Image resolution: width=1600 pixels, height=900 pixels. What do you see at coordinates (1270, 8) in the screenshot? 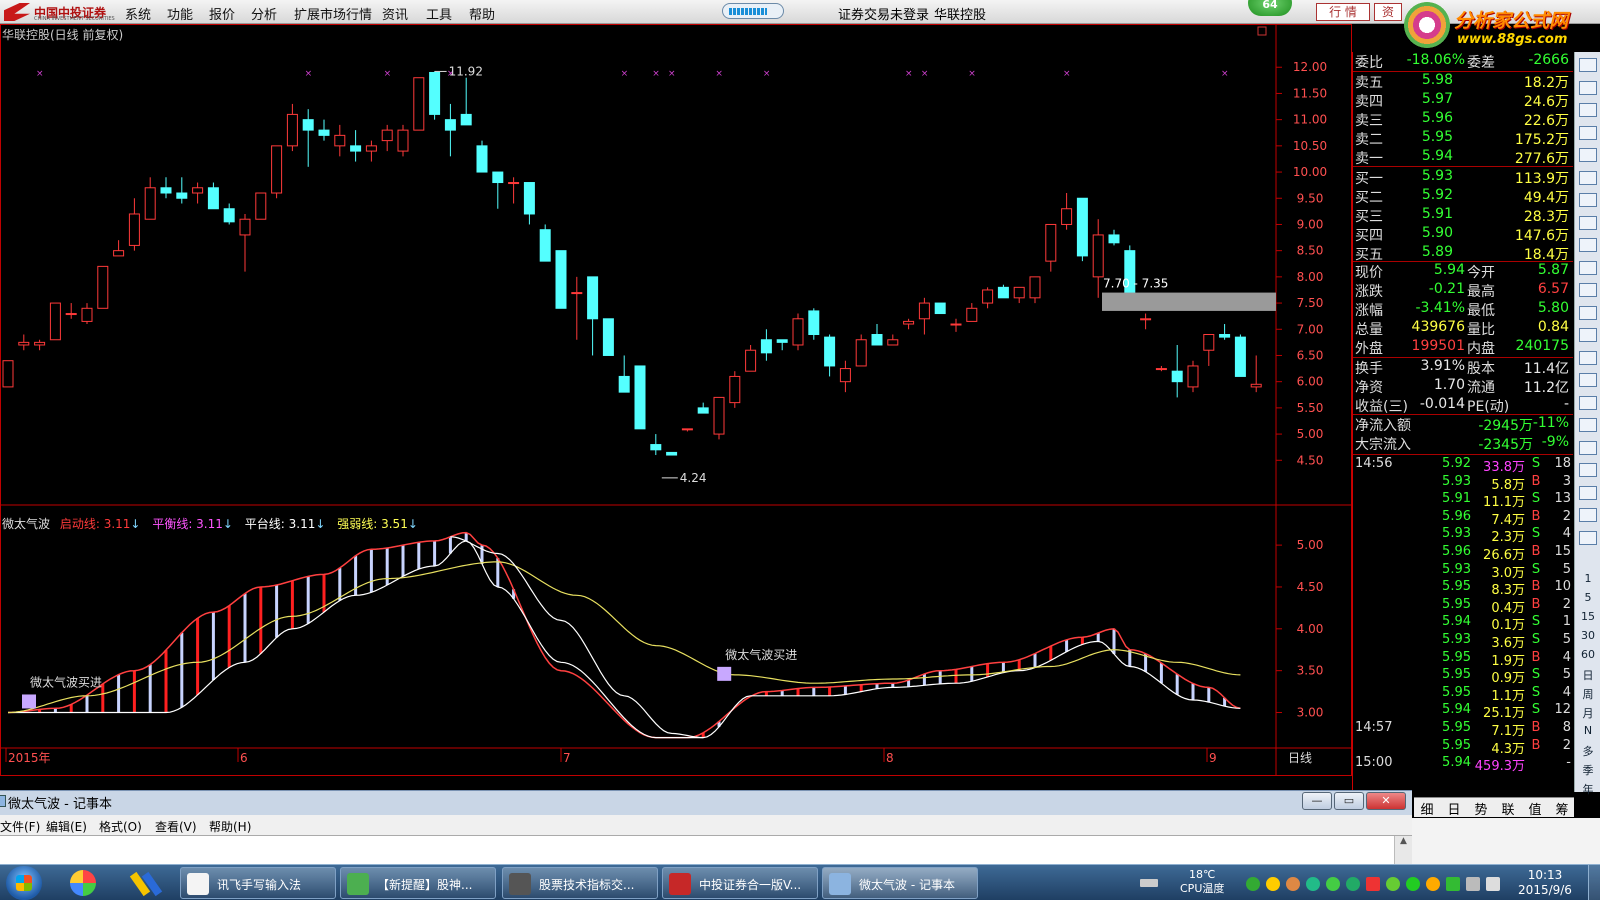
I see `notification-badge: 64` at bounding box center [1270, 8].